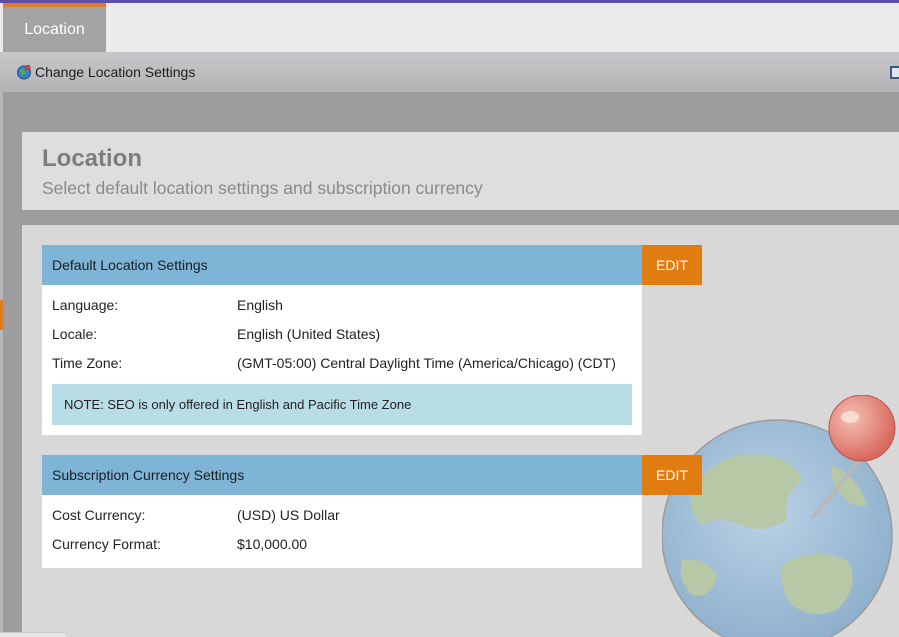 The image size is (899, 637). Describe the element at coordinates (449, 72) in the screenshot. I see `toolbar: Change Location Settings` at that location.